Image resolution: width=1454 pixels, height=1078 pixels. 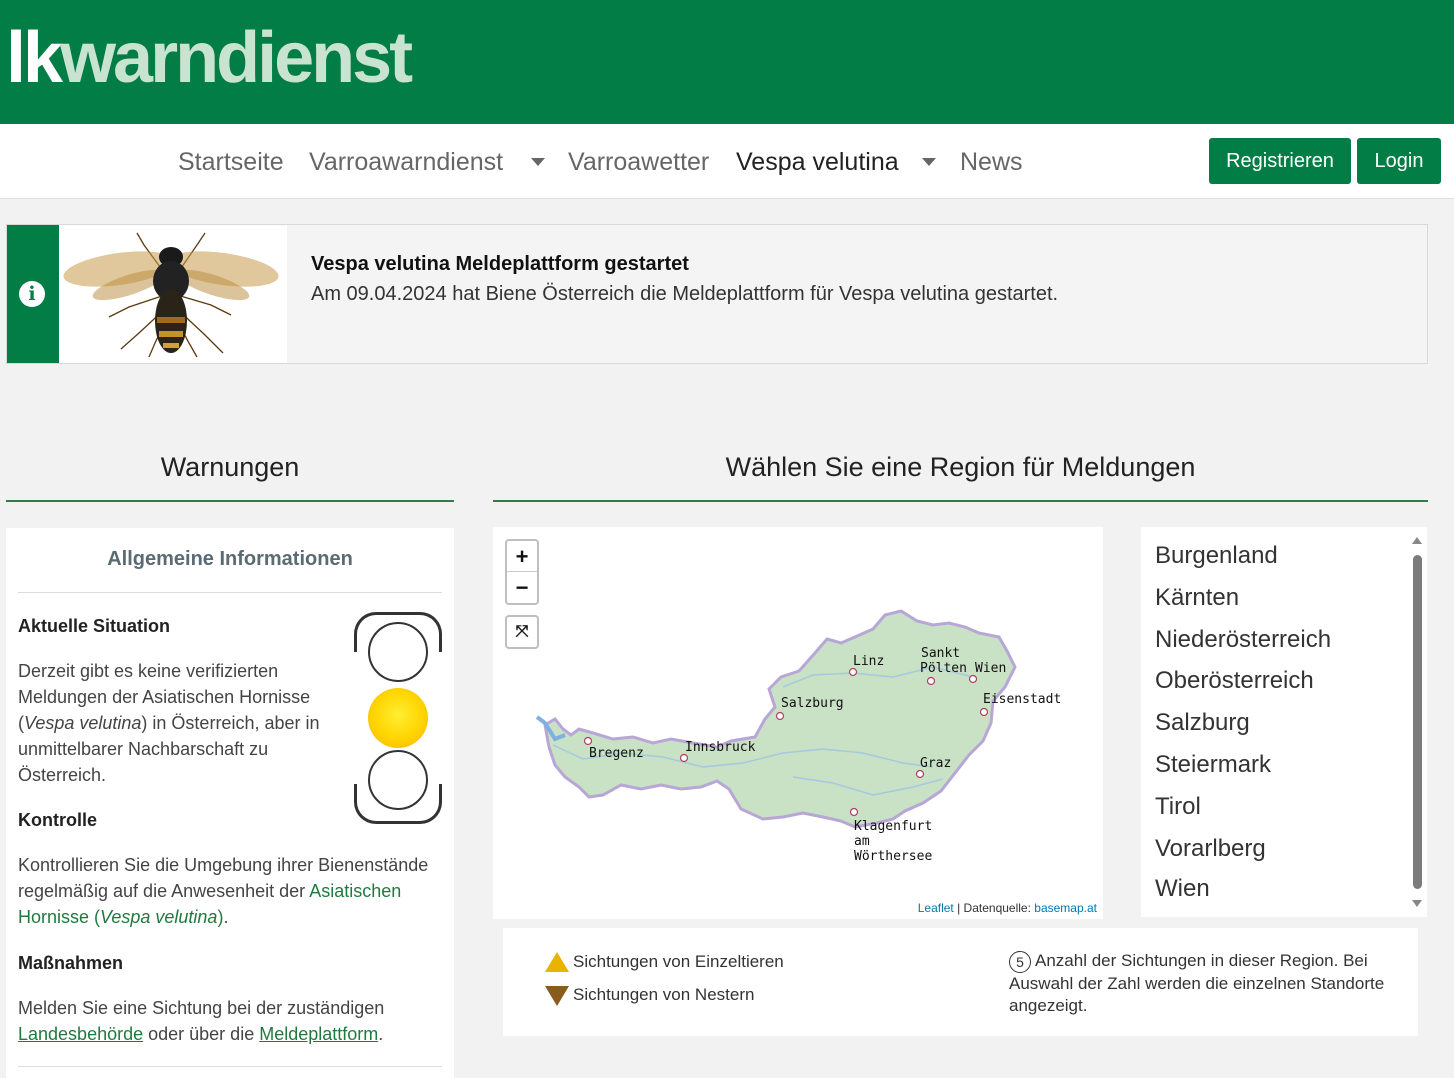 I want to click on region-kaernten: Kärnten, so click(x=1197, y=598).